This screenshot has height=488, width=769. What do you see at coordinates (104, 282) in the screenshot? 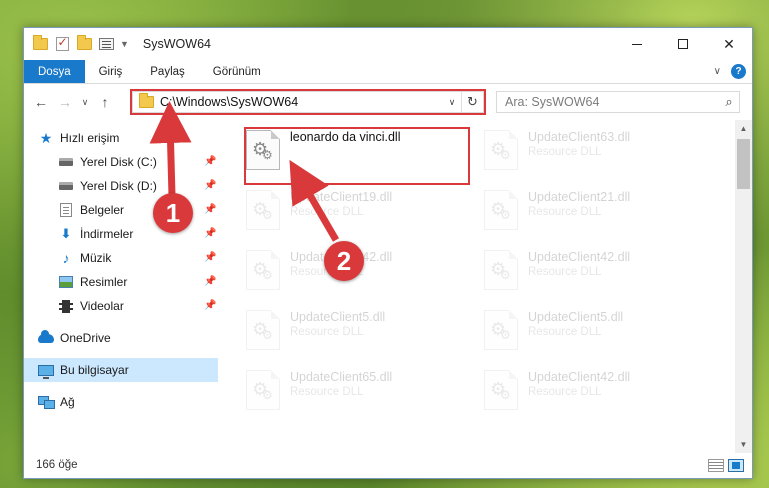
I see `sidebar-item-label: Resimler` at bounding box center [104, 282].